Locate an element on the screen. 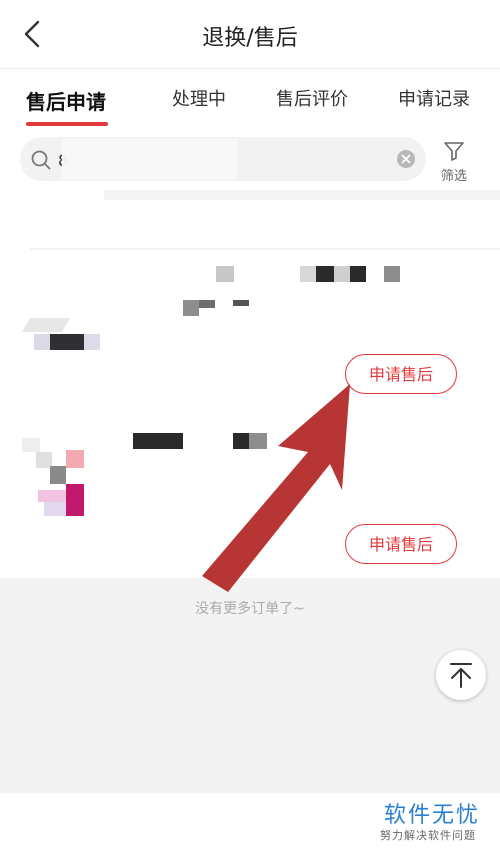 The image size is (500, 855). search-icon is located at coordinates (41, 160).